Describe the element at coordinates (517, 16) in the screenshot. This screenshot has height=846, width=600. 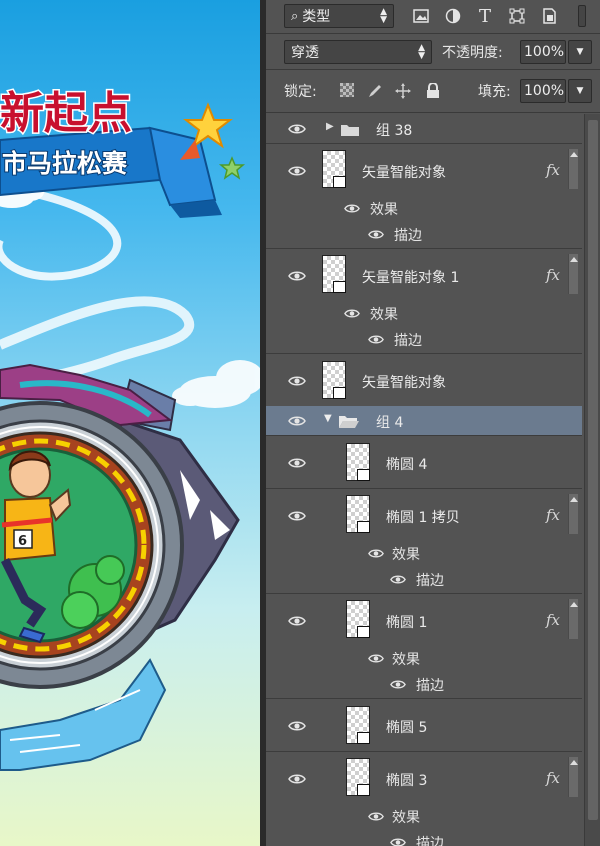
I see `shape-filter-icon` at that location.